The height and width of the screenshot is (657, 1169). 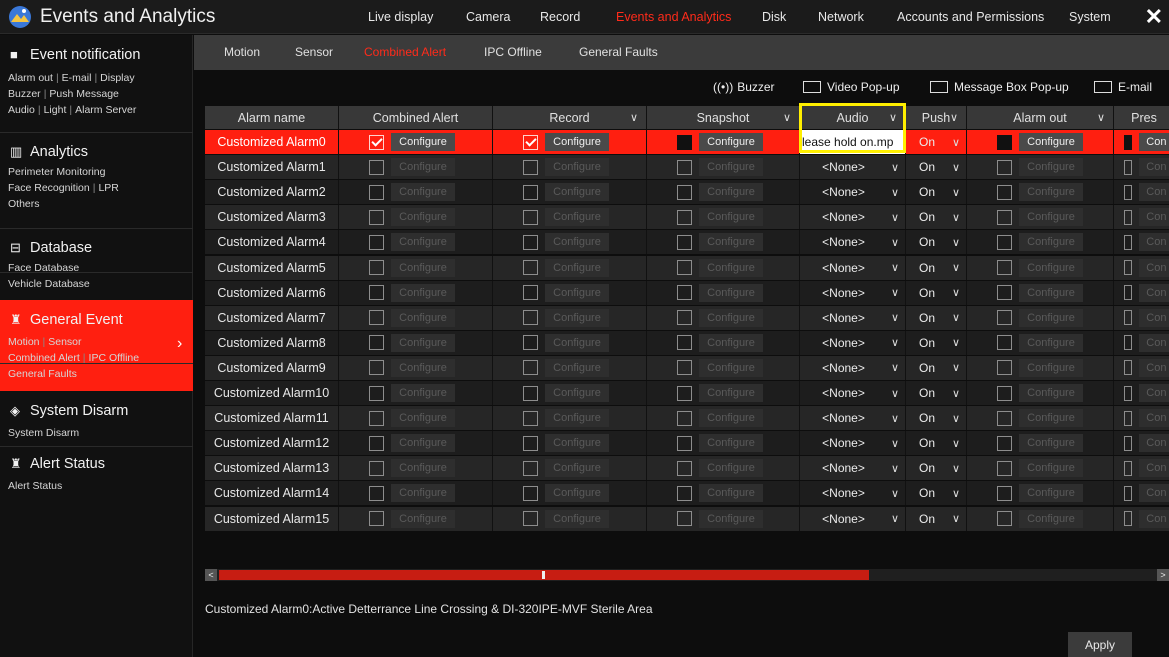 What do you see at coordinates (21, 110) in the screenshot?
I see `sidebar-link-audio: Audio` at bounding box center [21, 110].